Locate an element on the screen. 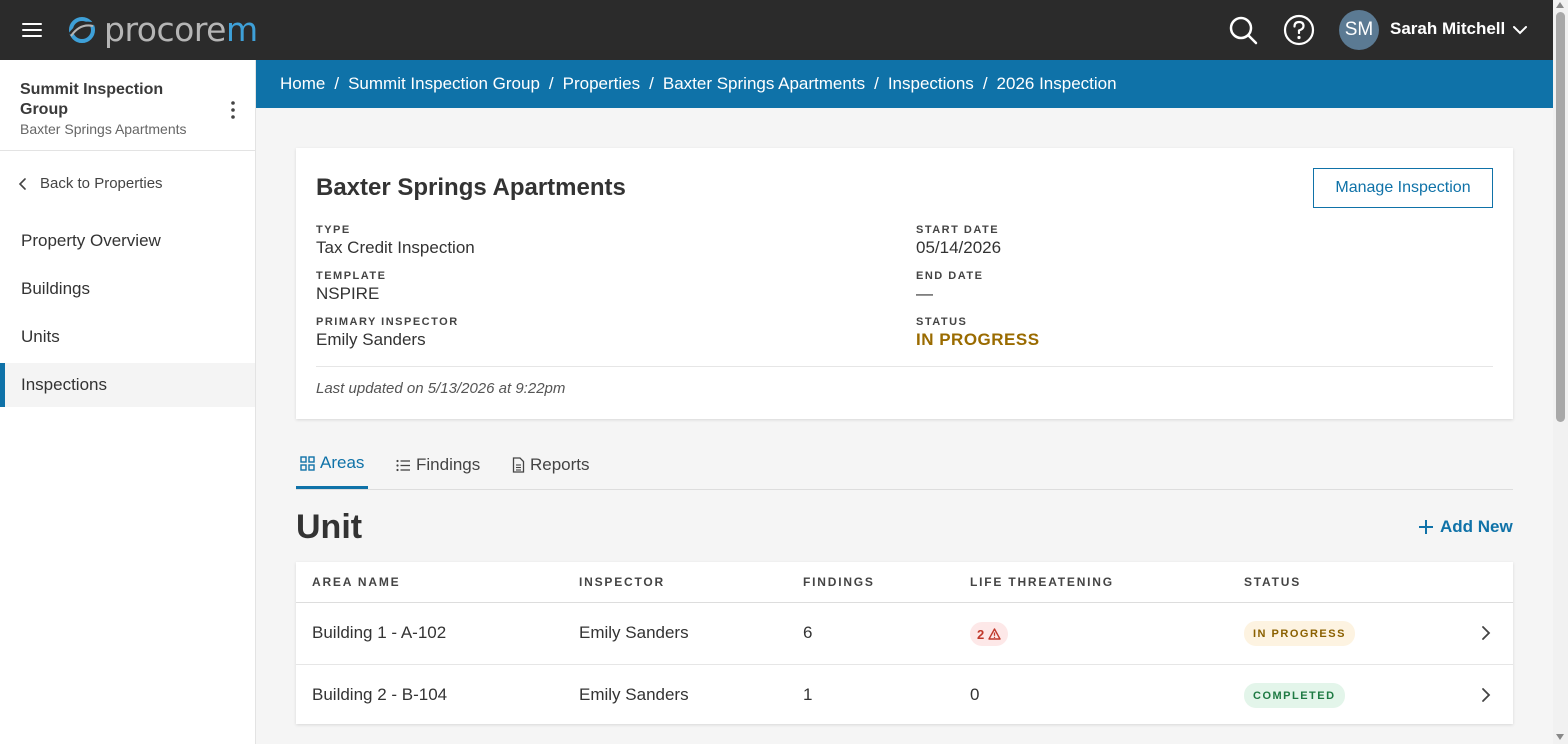 This screenshot has width=1568, height=744. scroll-down-icon is located at coordinates (1560, 737).